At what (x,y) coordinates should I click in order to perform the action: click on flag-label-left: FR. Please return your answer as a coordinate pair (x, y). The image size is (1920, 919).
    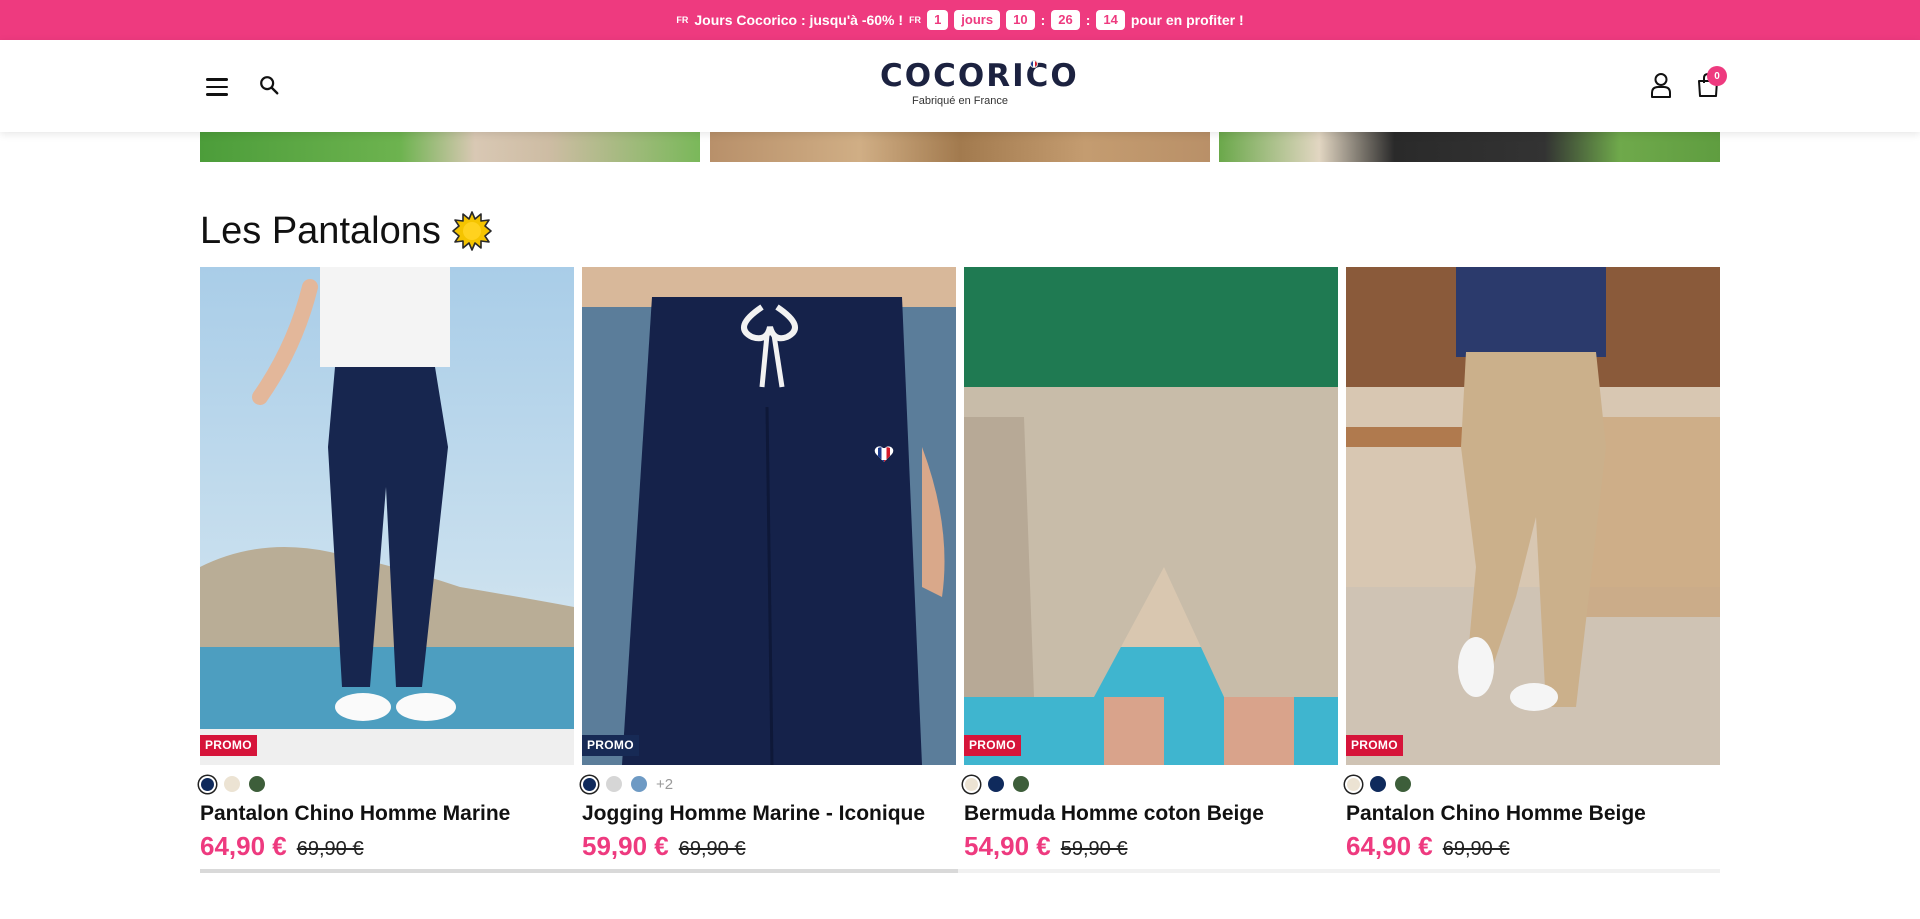
    Looking at the image, I should click on (682, 20).